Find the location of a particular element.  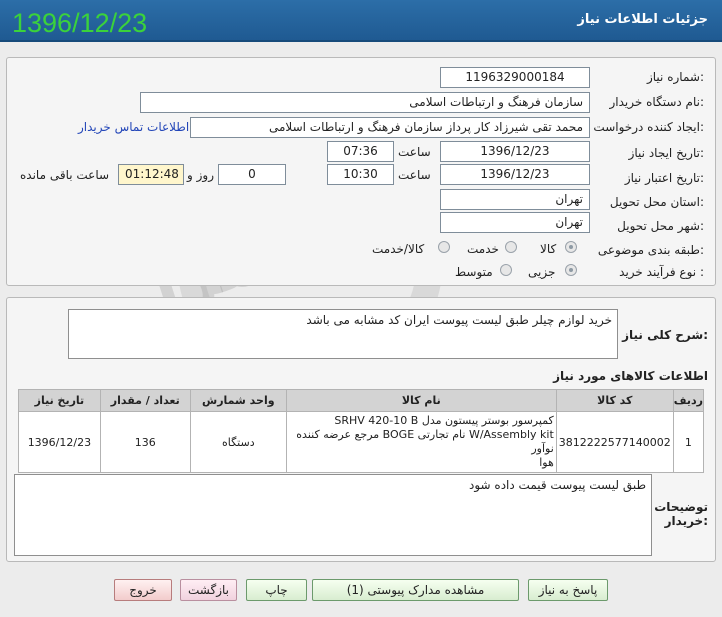

item-qty: 136 is located at coordinates (145, 442).